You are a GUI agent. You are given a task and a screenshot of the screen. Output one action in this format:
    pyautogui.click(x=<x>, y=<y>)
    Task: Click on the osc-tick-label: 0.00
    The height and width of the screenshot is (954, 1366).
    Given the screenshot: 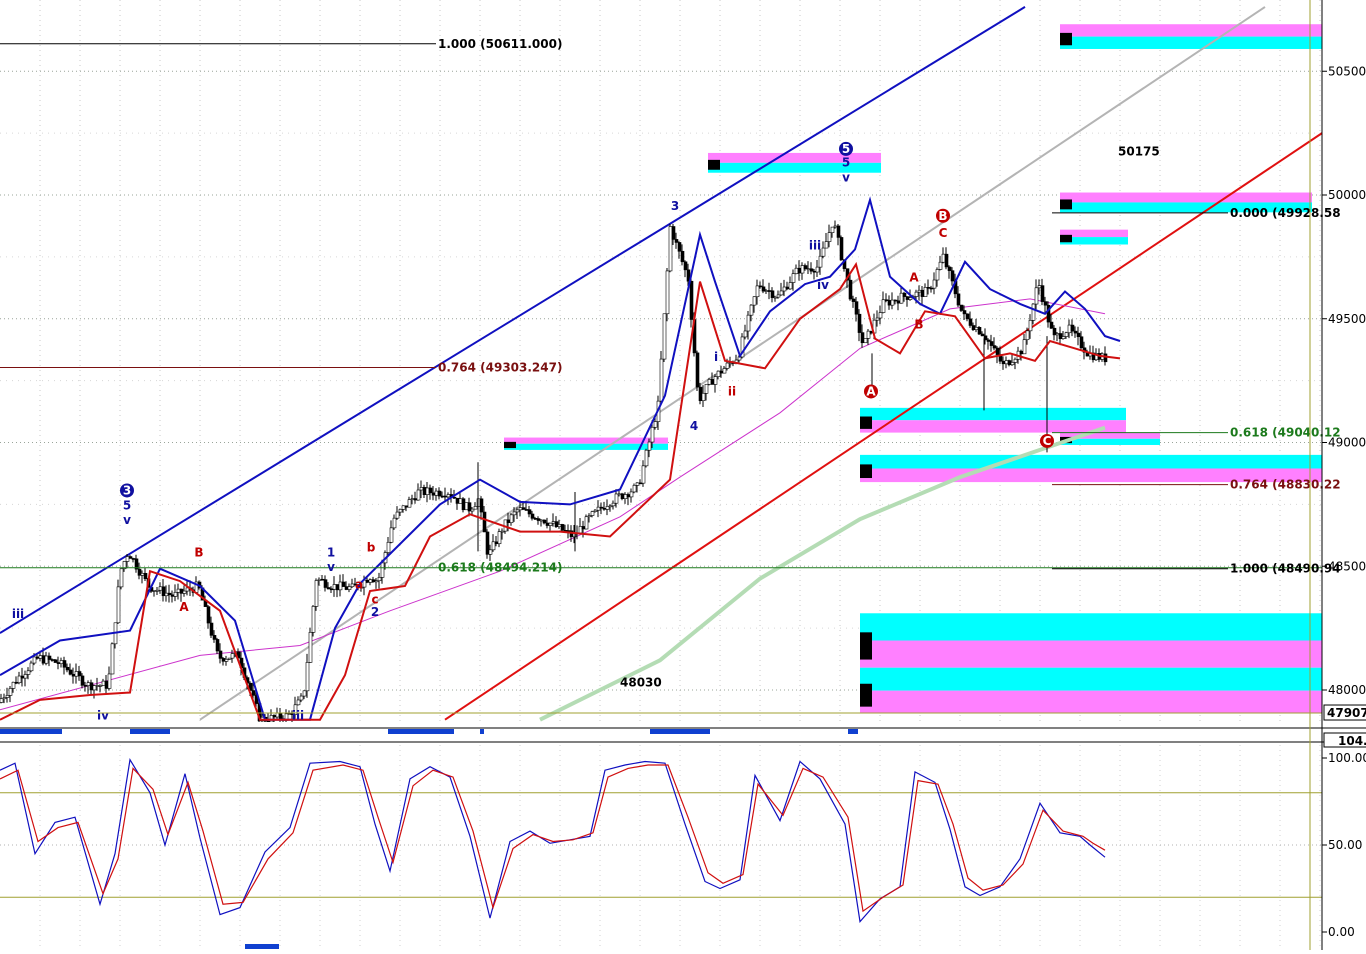 What is the action you would take?
    pyautogui.click(x=1341, y=932)
    